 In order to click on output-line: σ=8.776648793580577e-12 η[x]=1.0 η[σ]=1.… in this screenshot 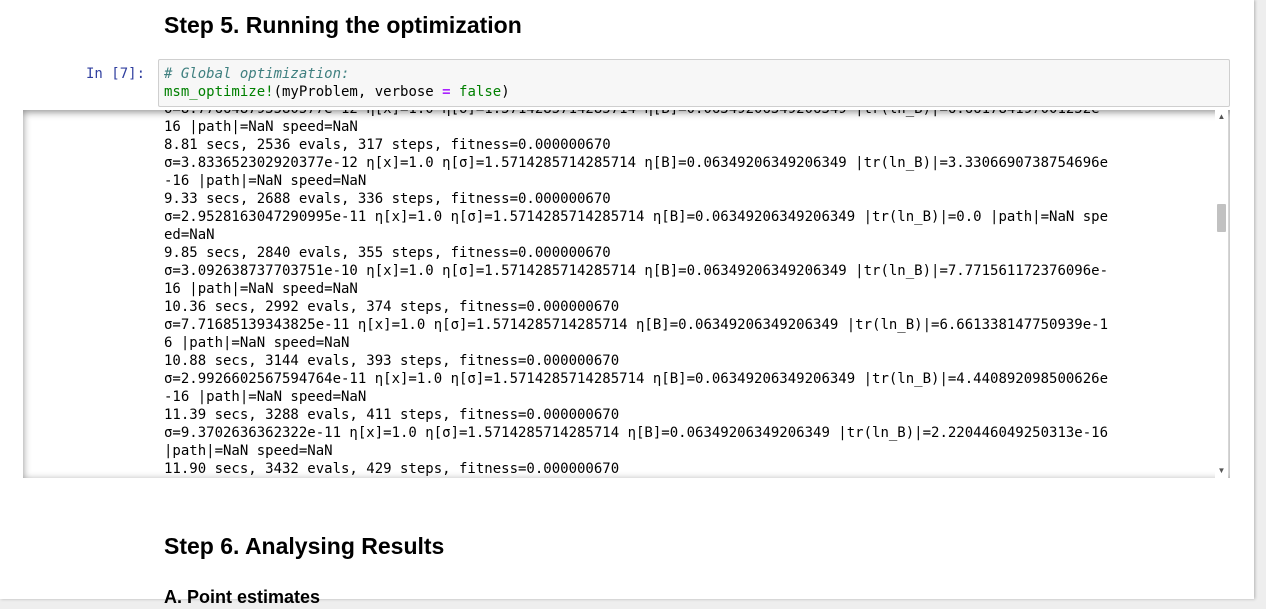, I will do `click(686, 114)`.